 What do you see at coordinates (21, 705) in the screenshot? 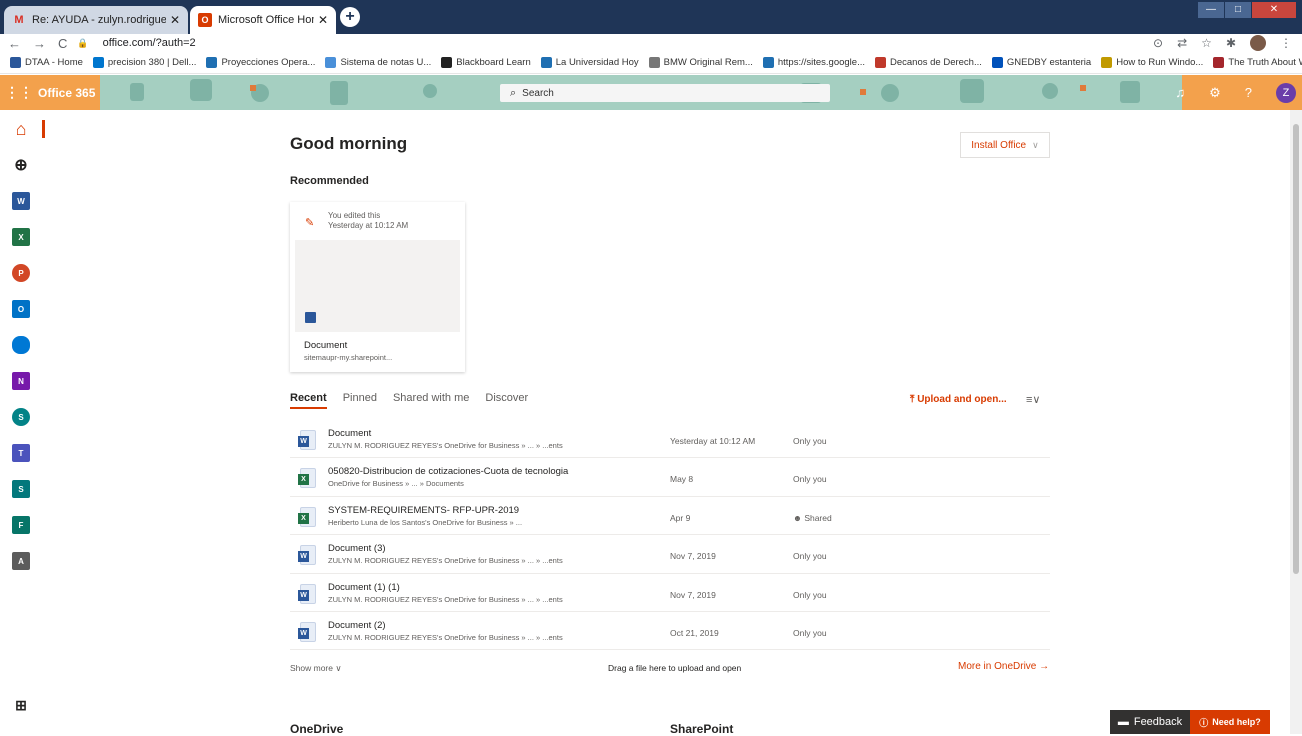
I see `all-apps-icon: ⊞` at bounding box center [21, 705].